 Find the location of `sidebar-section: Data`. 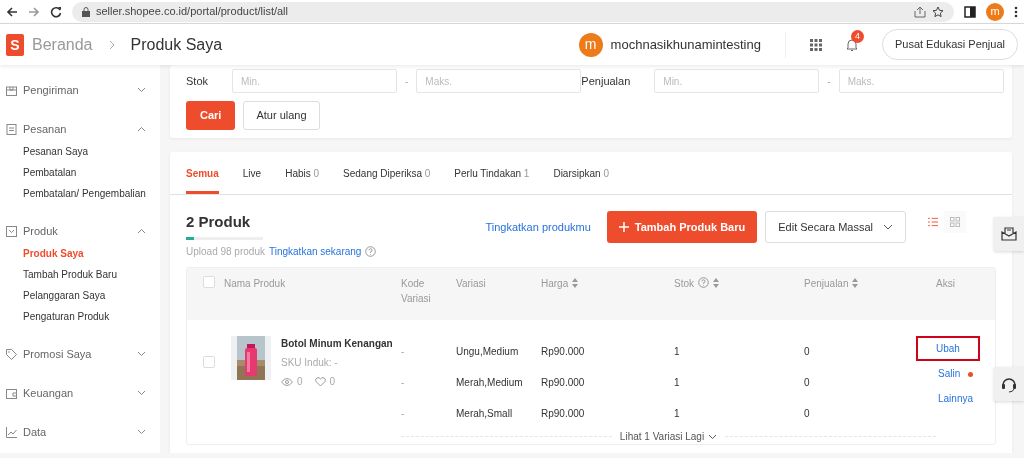

sidebar-section: Data is located at coordinates (80, 432).